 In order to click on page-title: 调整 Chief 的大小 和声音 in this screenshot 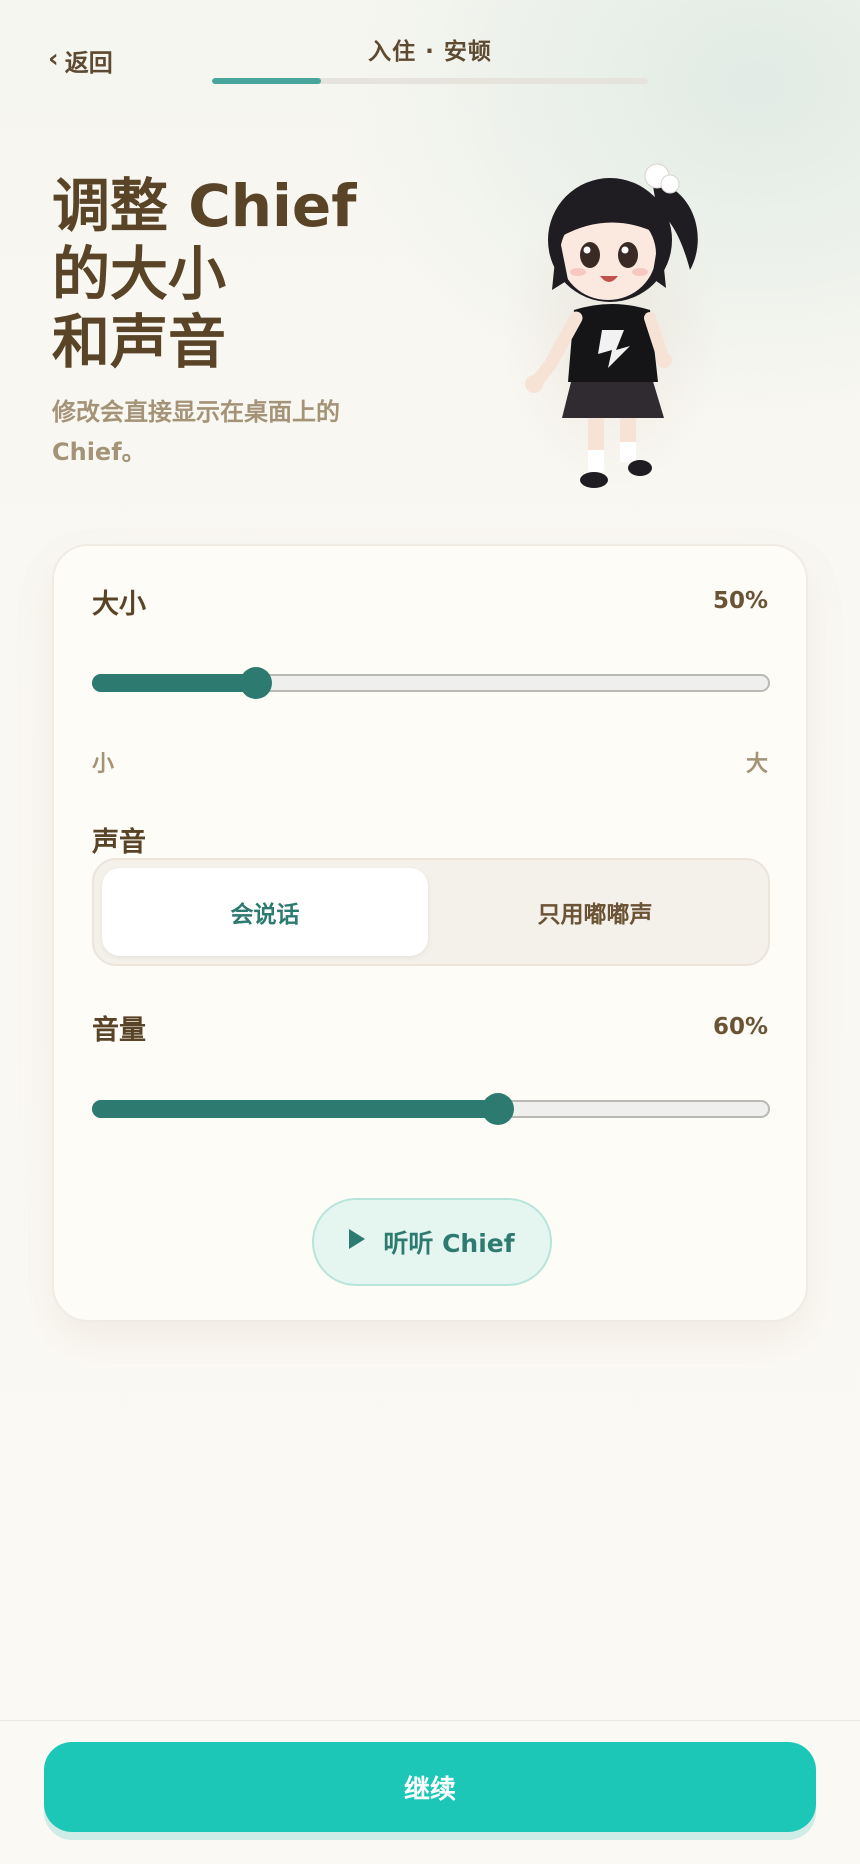, I will do `click(232, 274)`.